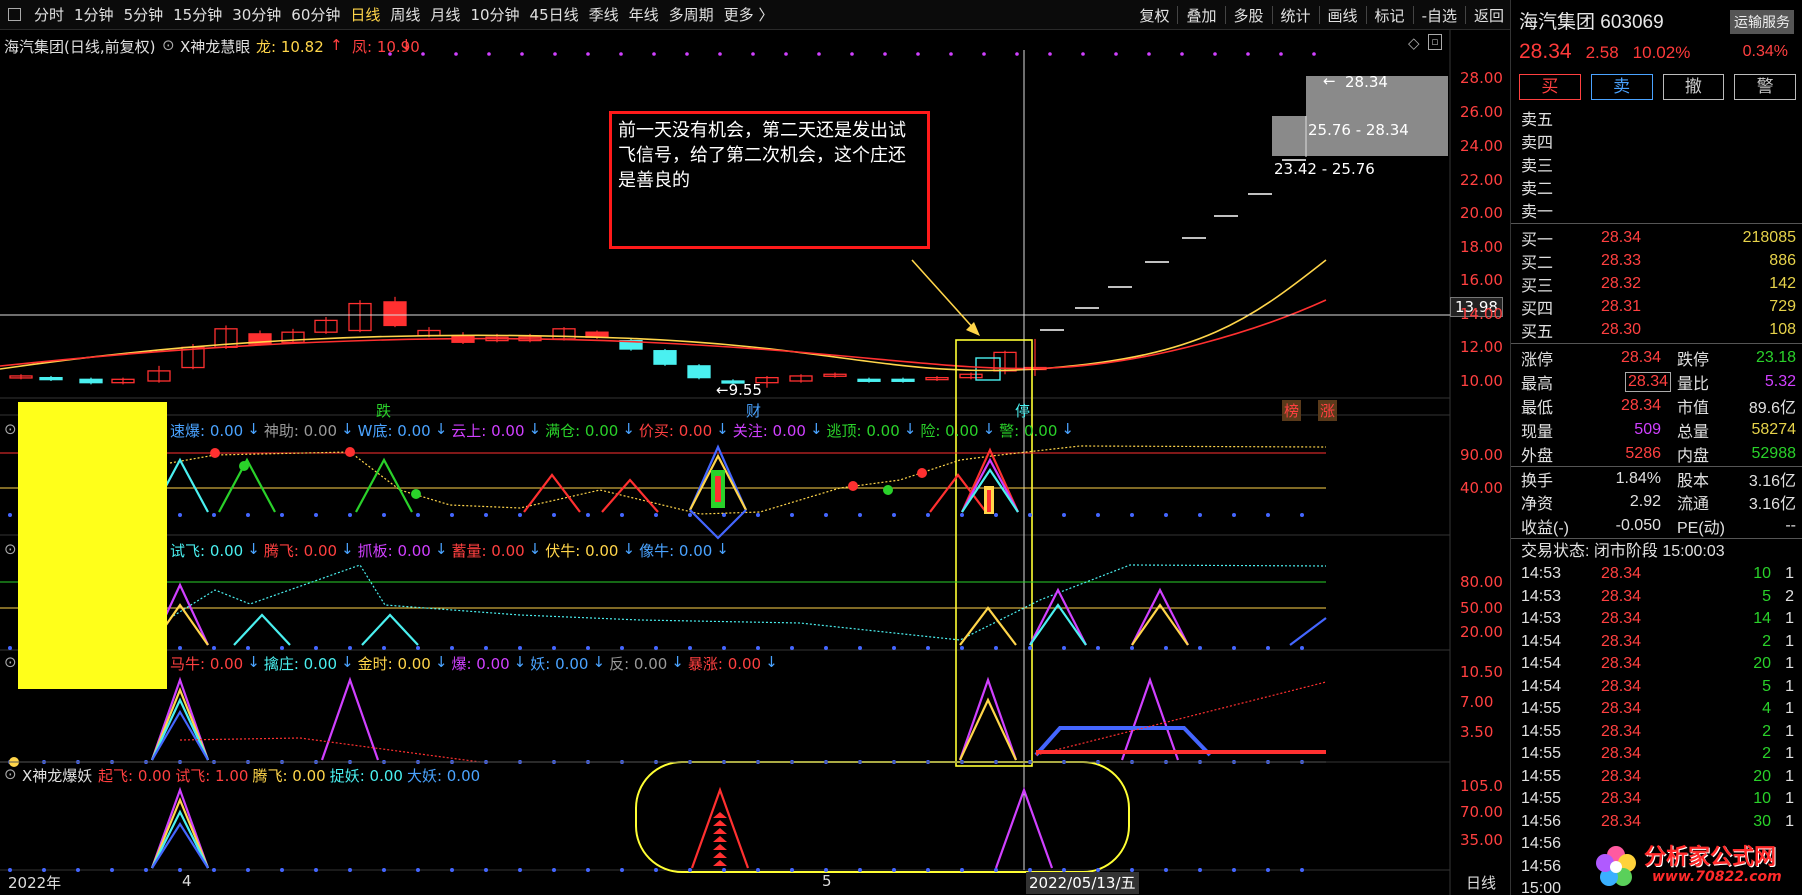  What do you see at coordinates (1693, 87) in the screenshot?
I see `cancel-order-button: 撤` at bounding box center [1693, 87].